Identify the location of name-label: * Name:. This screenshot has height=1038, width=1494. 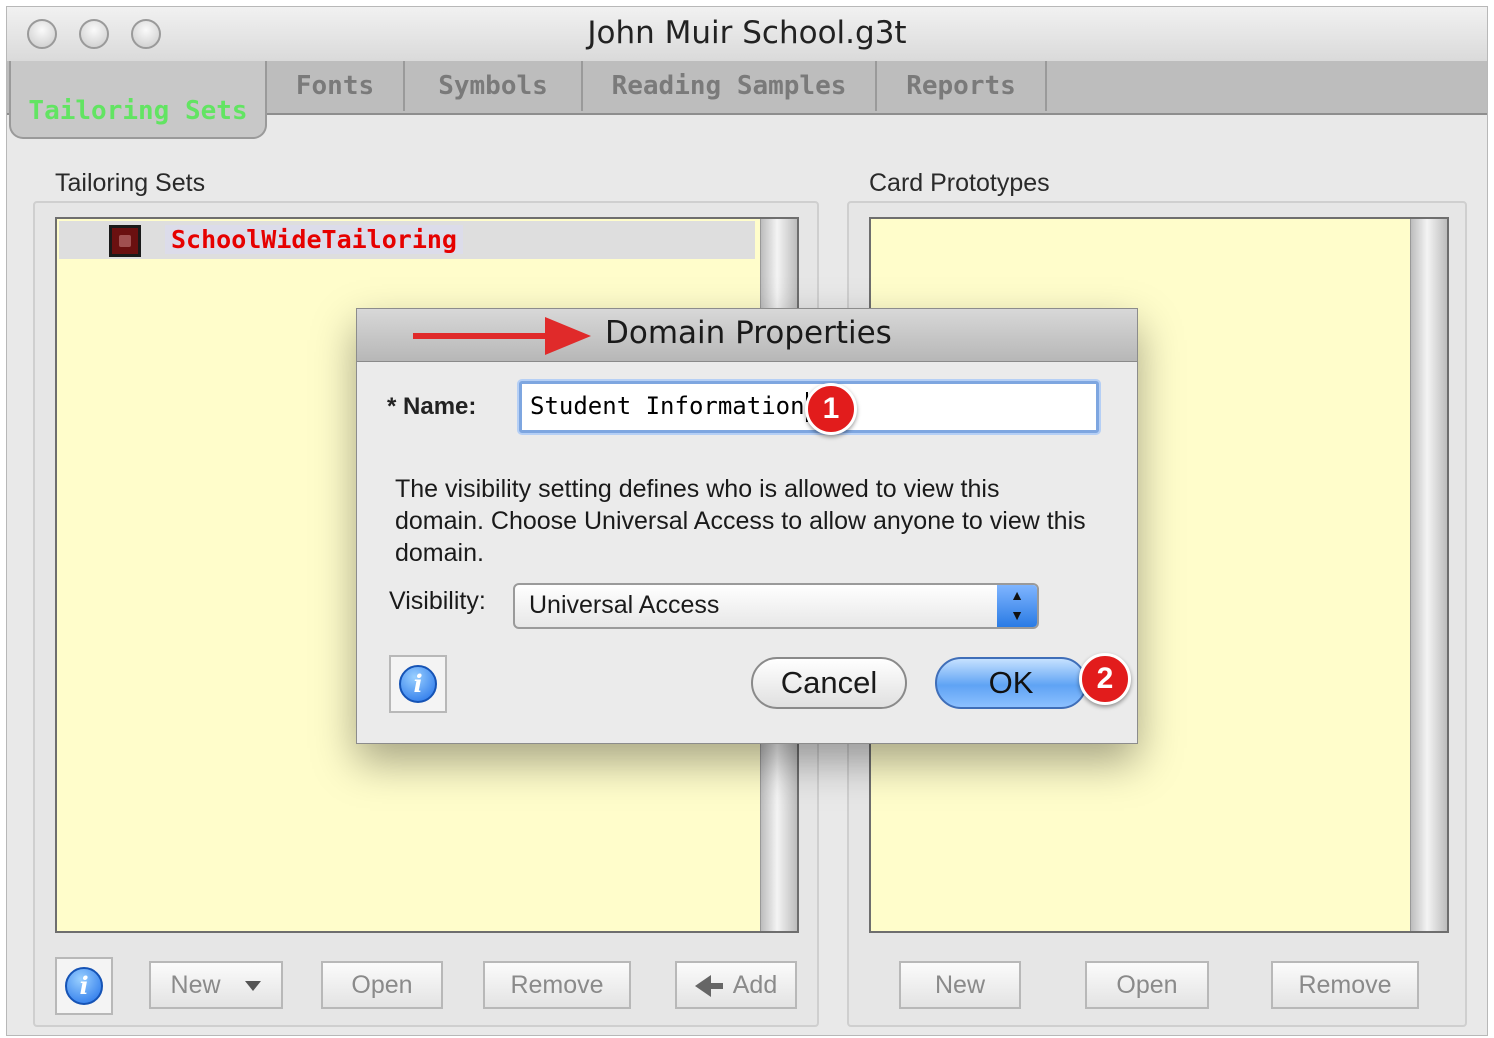
(432, 406).